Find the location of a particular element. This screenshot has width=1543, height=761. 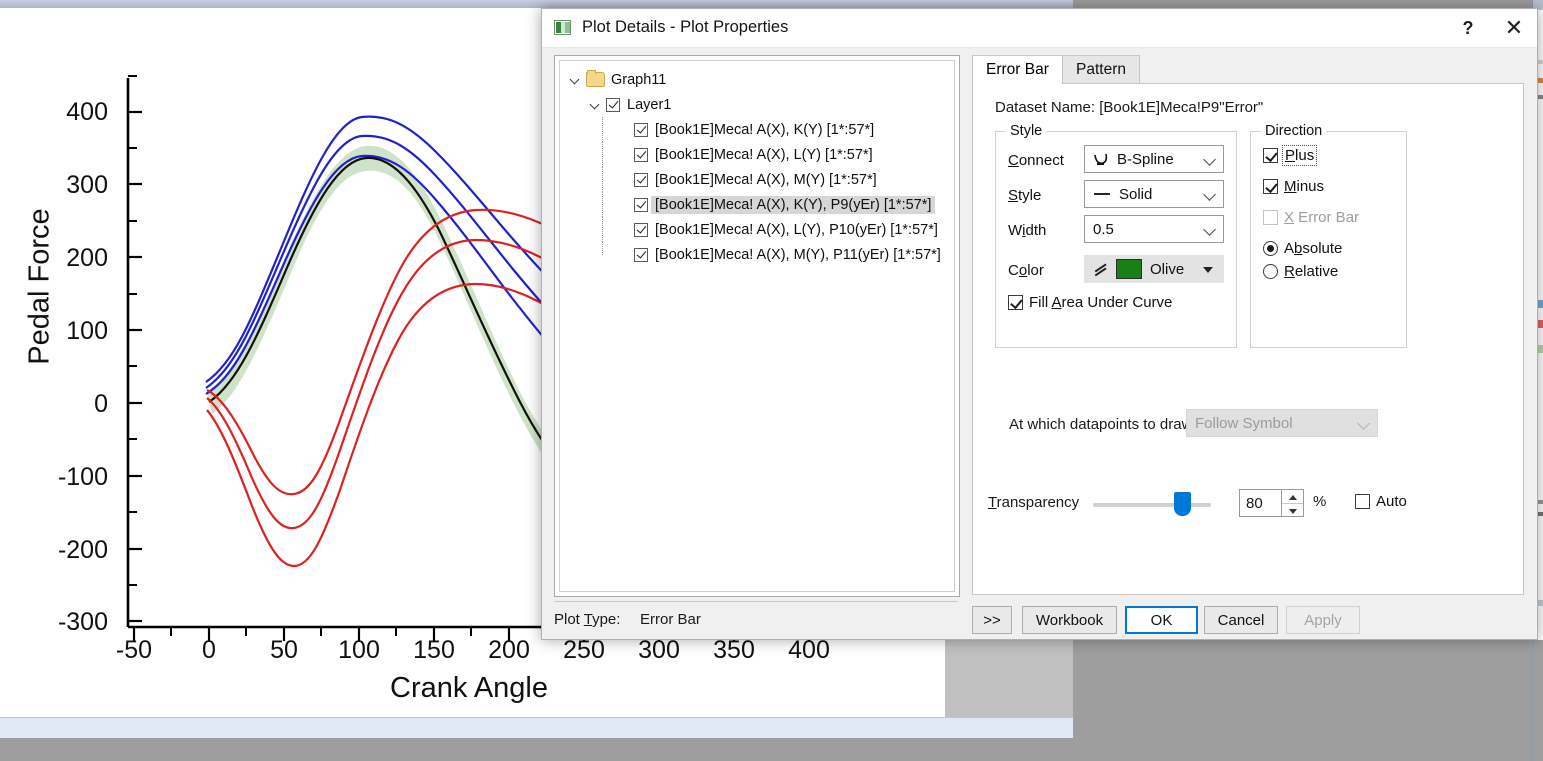

color-select: Olive is located at coordinates (1154, 269).